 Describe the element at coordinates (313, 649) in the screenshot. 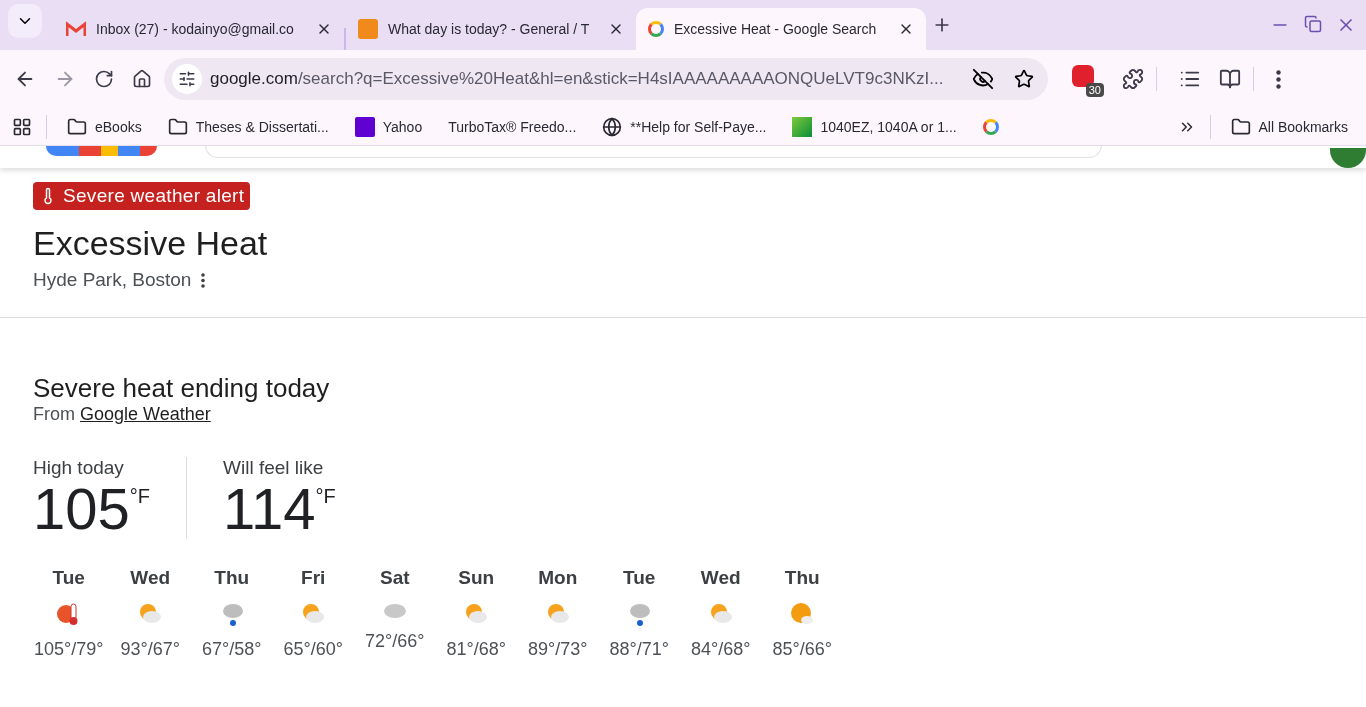

I see `day-temperatures: 65°/60°` at that location.